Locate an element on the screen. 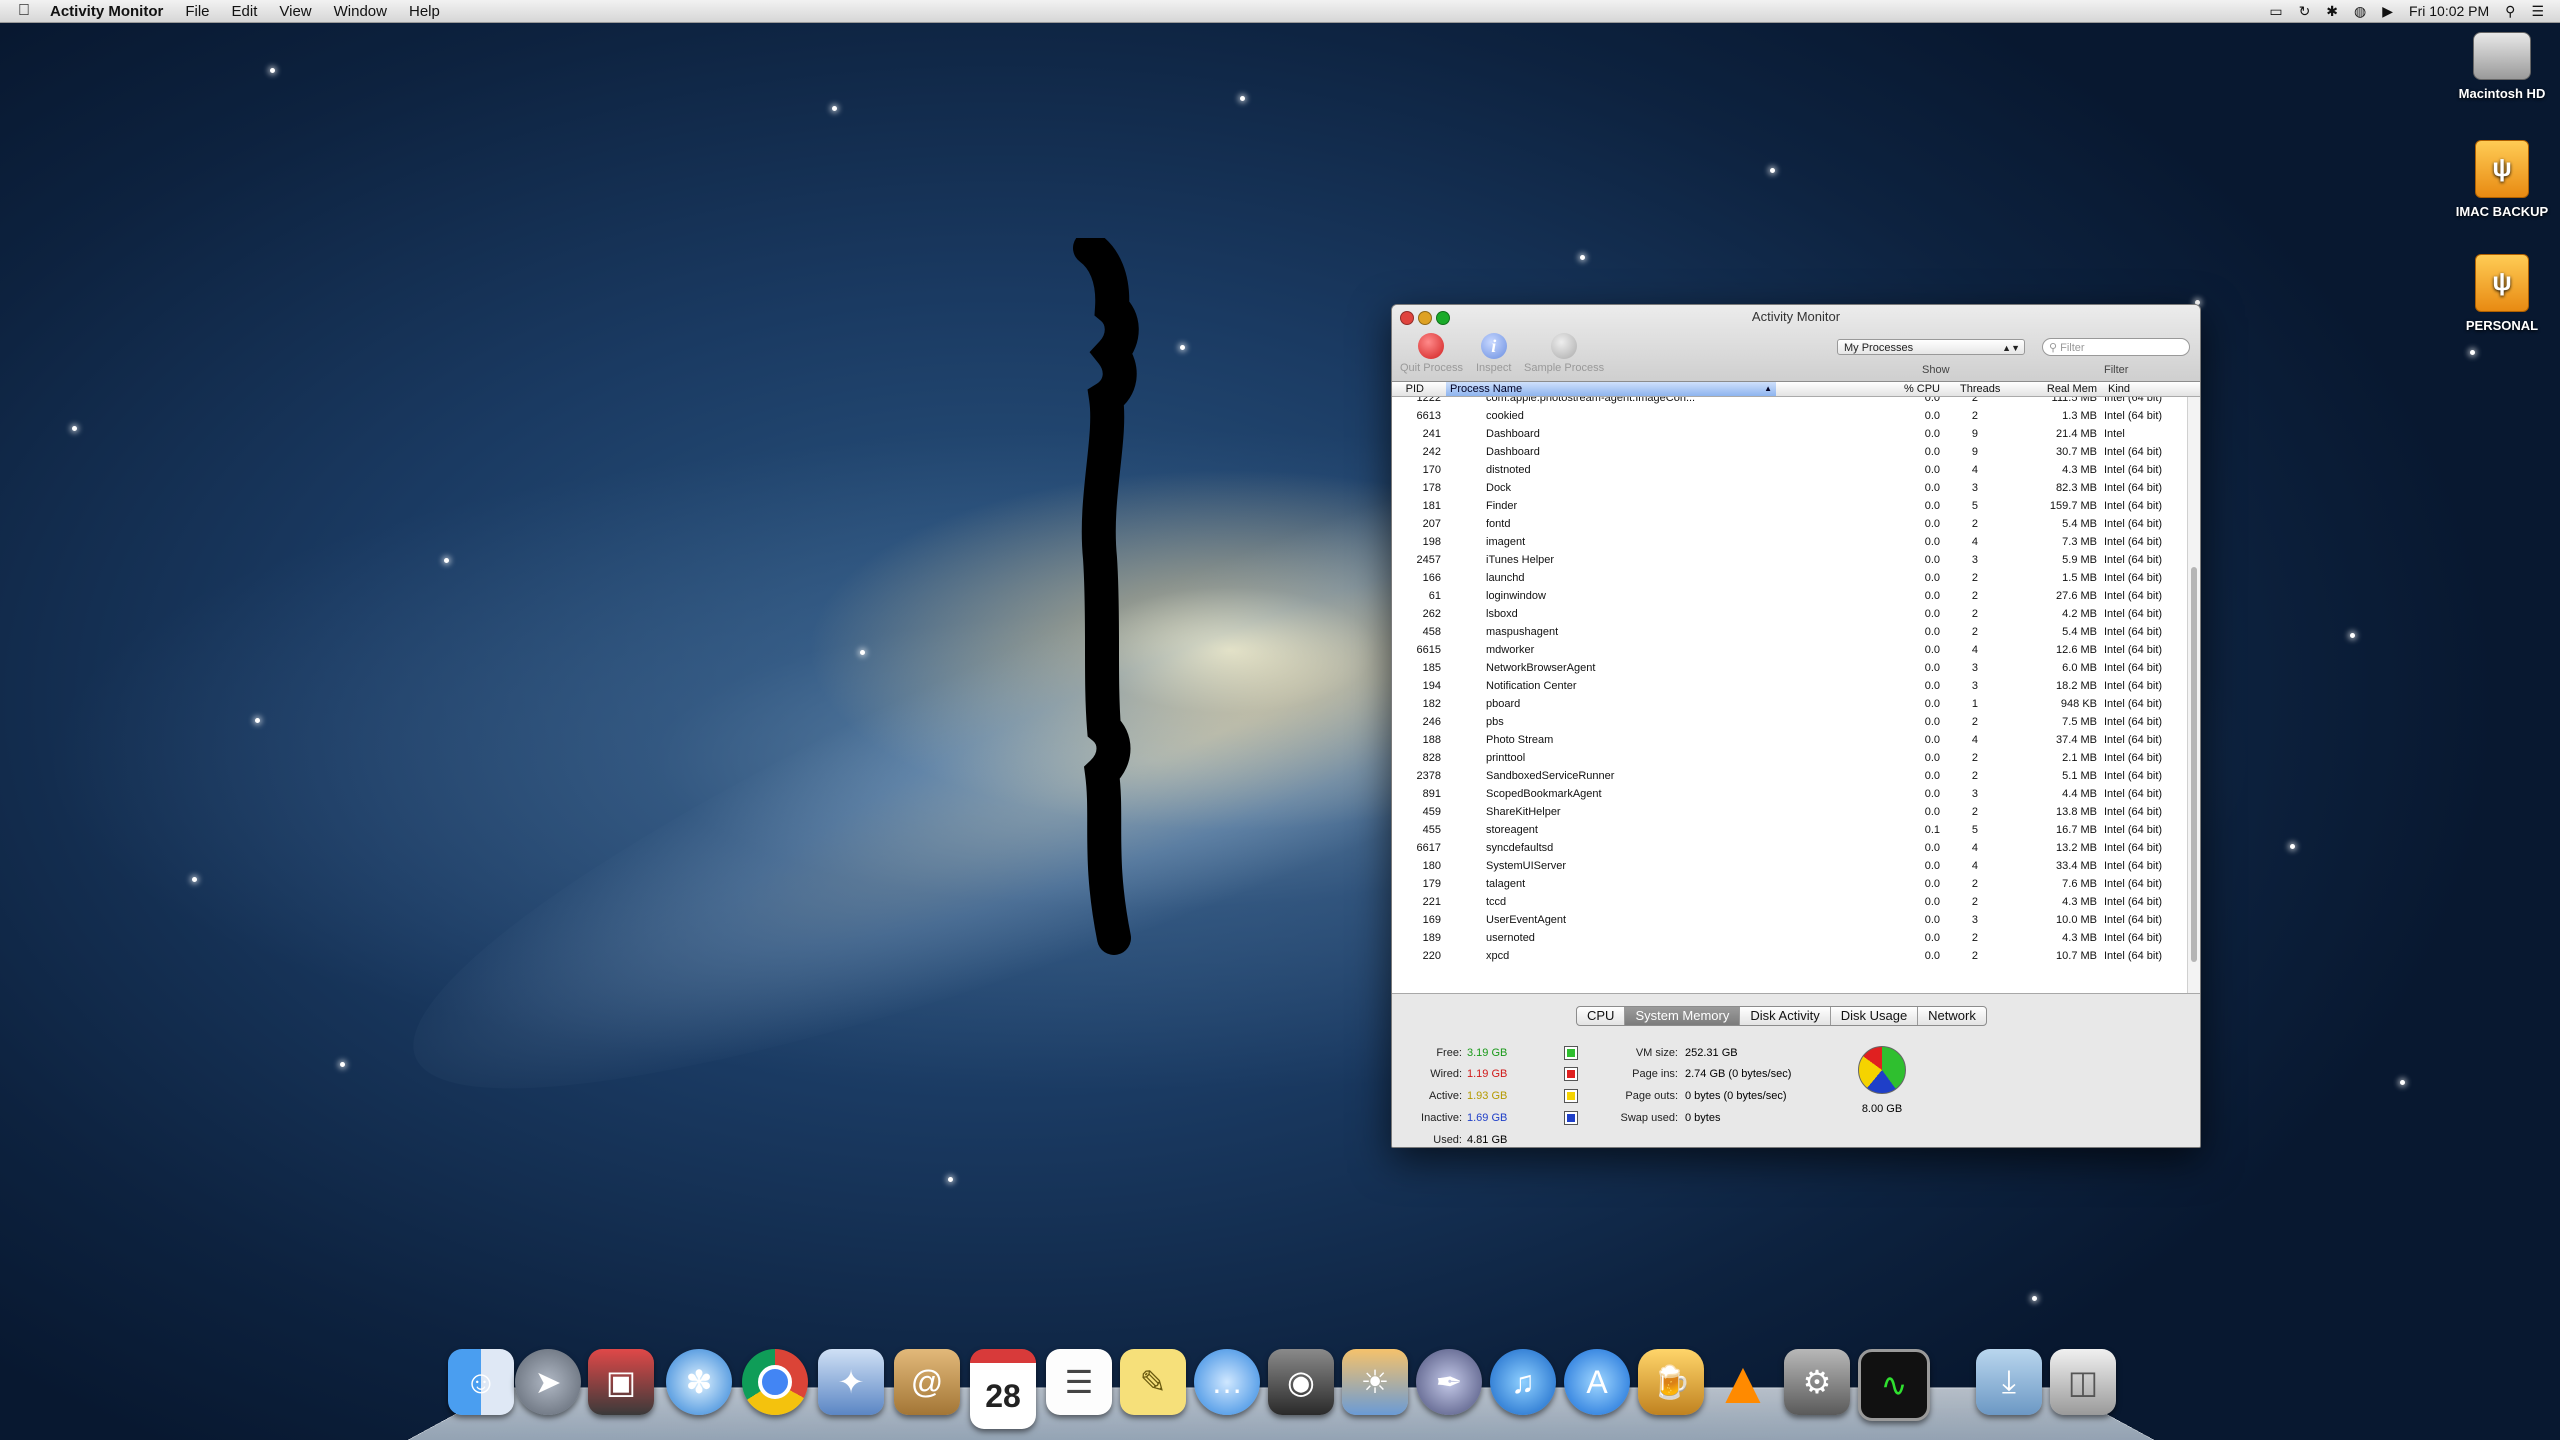 This screenshot has width=2560, height=1440. preview-icon: ✦ is located at coordinates (851, 1382).